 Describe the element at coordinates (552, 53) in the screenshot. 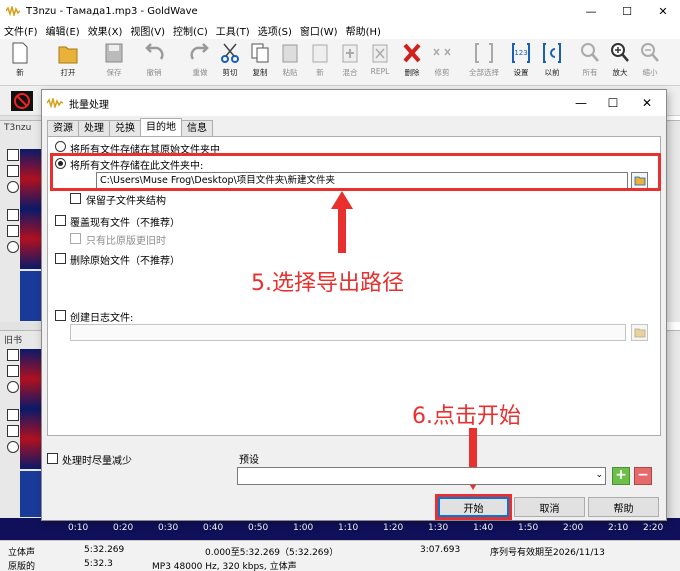

I see `previous-icon` at that location.